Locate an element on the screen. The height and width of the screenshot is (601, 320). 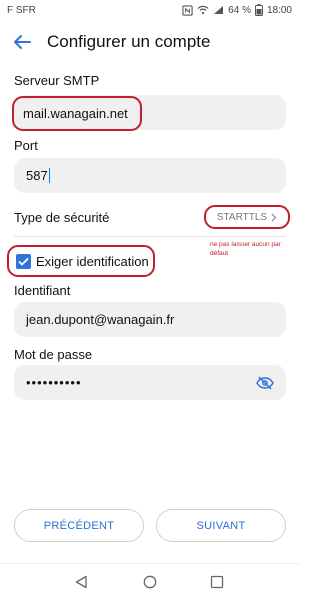
nav-home-icon is located at coordinates (150, 582).